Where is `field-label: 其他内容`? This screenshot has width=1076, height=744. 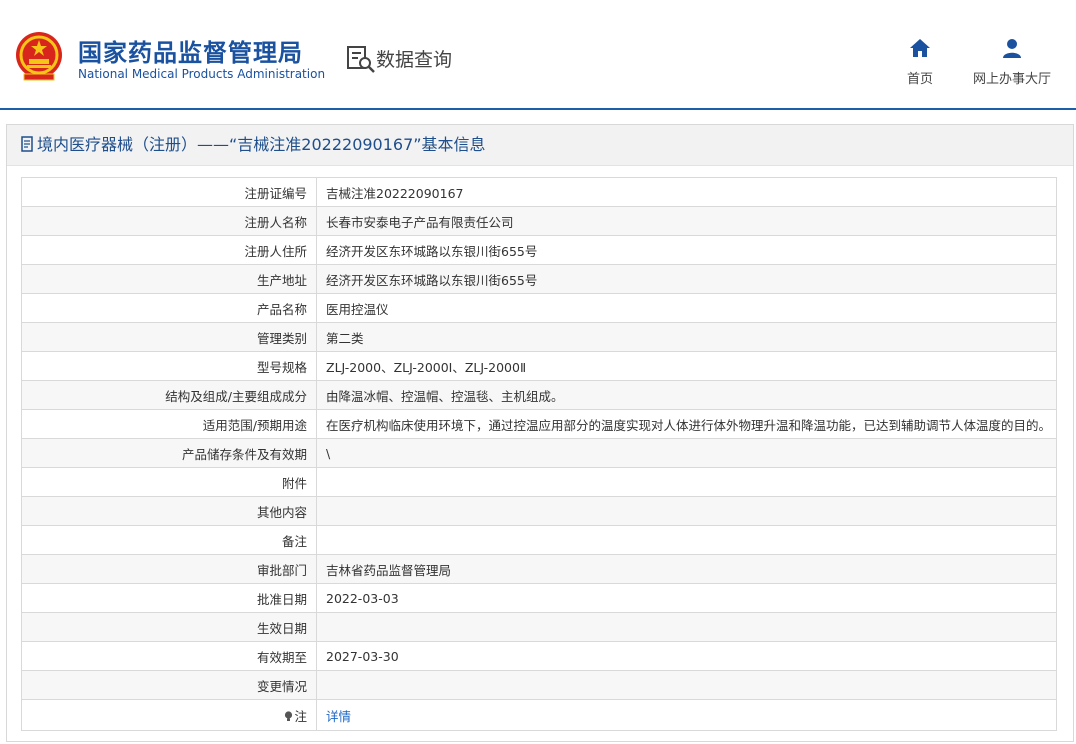
field-label: 其他内容 is located at coordinates (169, 511).